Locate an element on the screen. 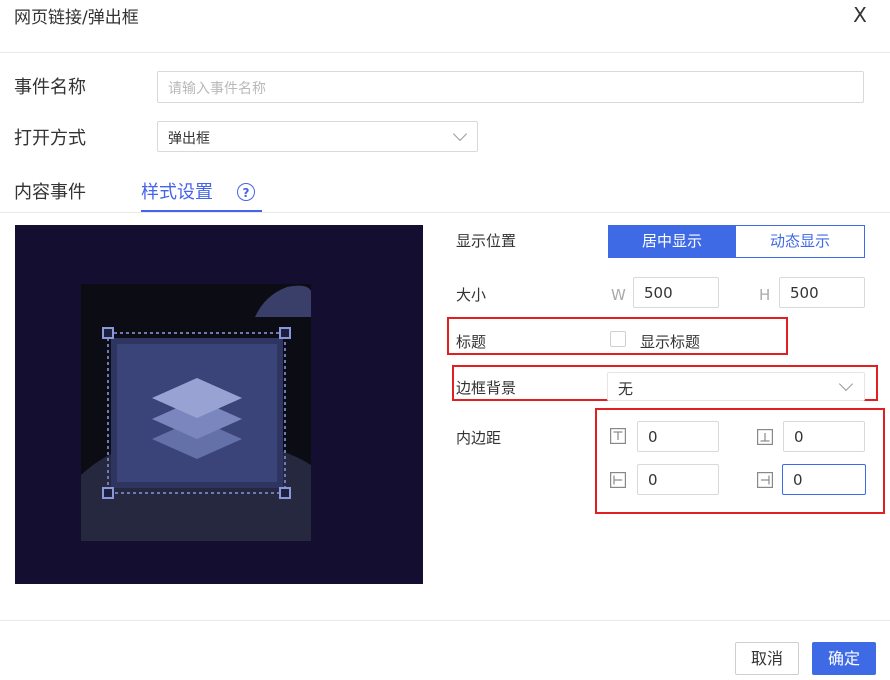 This screenshot has height=680, width=890. padding-top-icon is located at coordinates (618, 436).